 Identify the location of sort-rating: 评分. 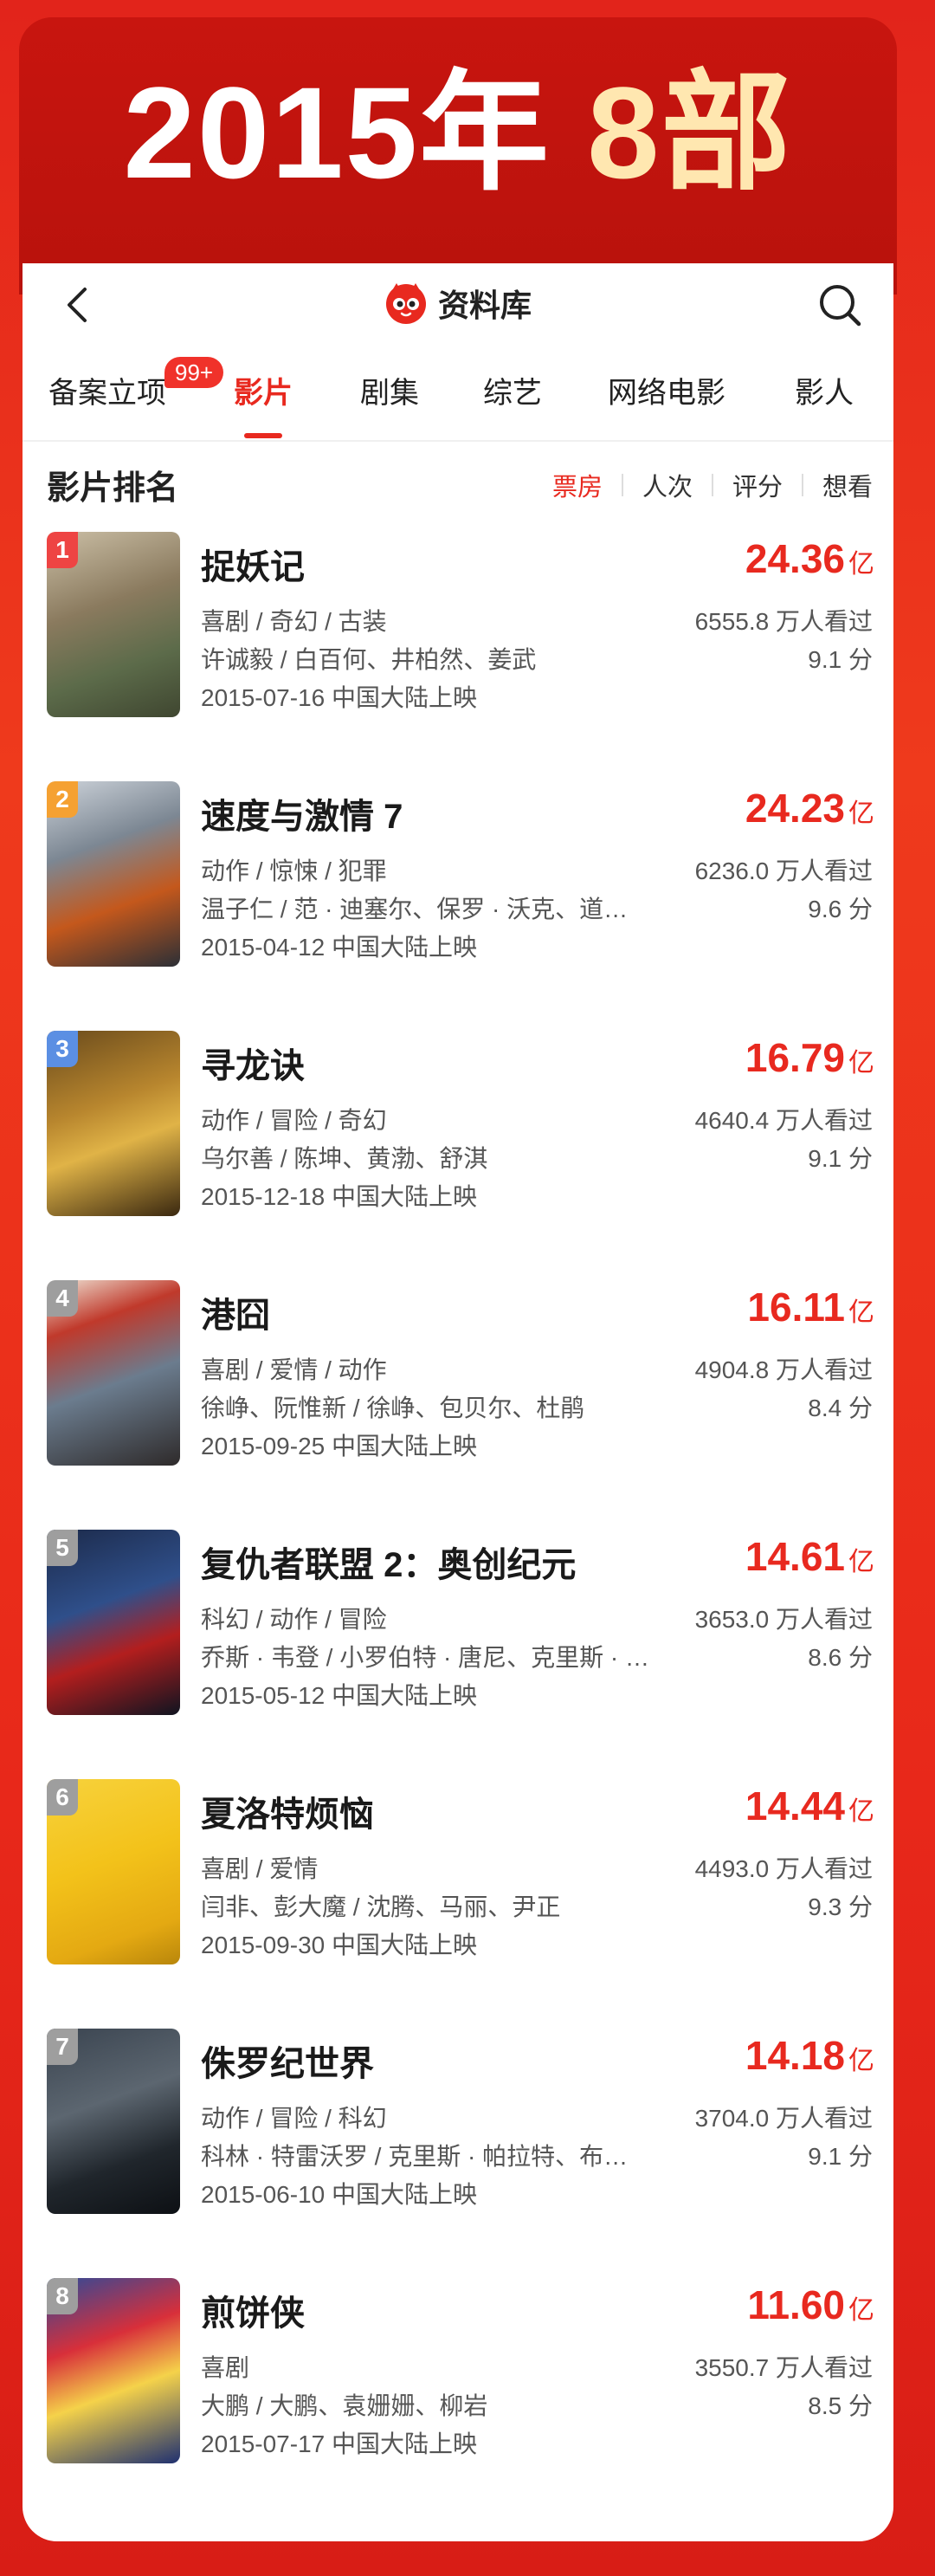
(757, 485).